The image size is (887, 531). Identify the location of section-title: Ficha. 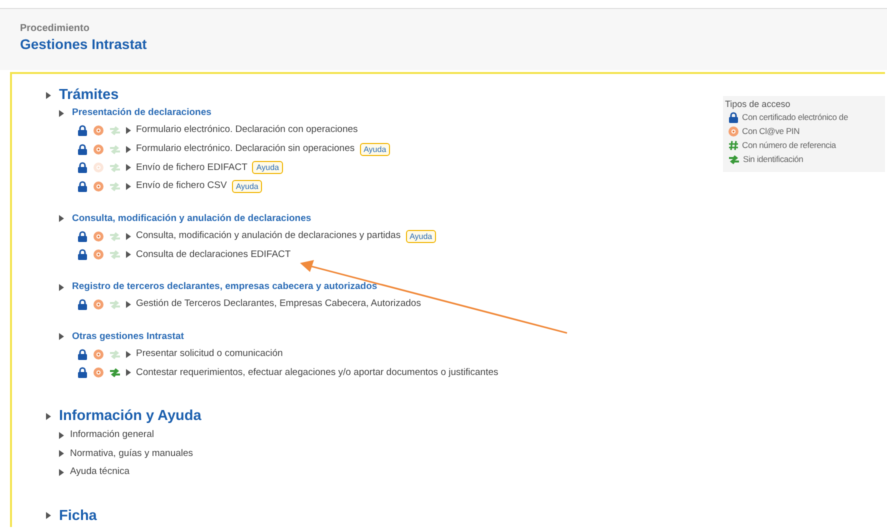
(78, 516).